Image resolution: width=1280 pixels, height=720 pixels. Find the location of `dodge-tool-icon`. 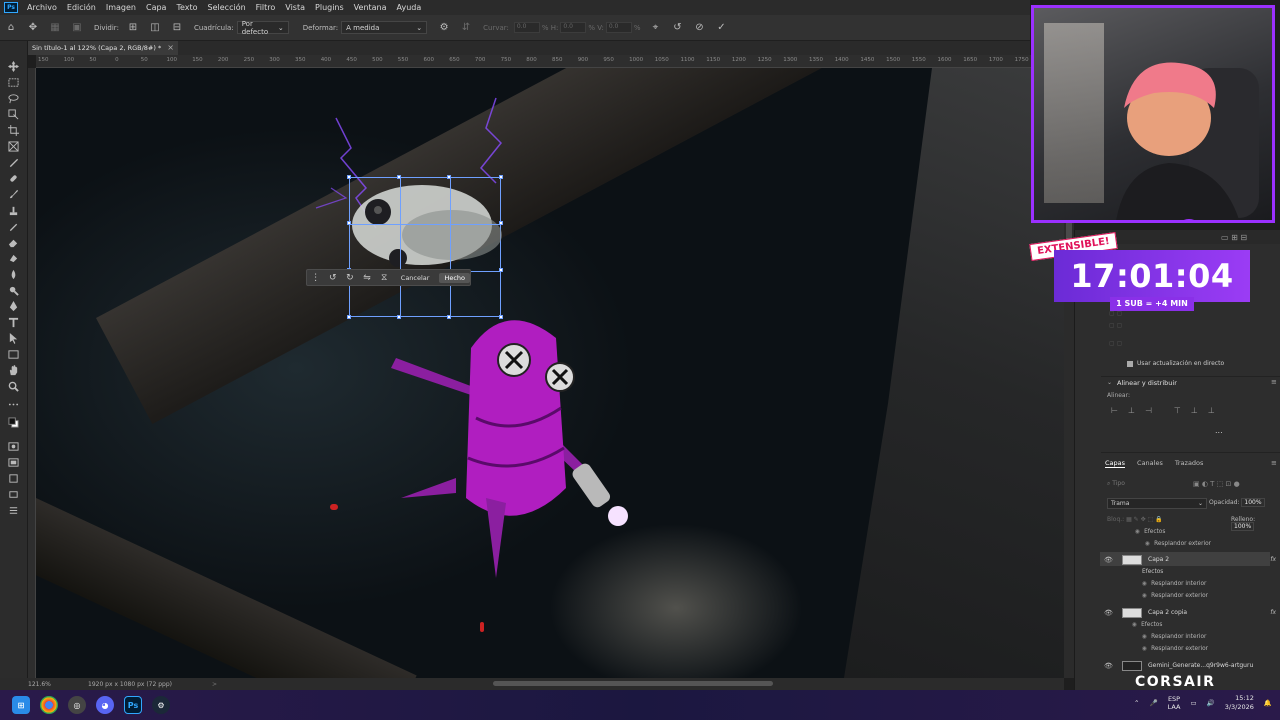

dodge-tool-icon is located at coordinates (13, 290).